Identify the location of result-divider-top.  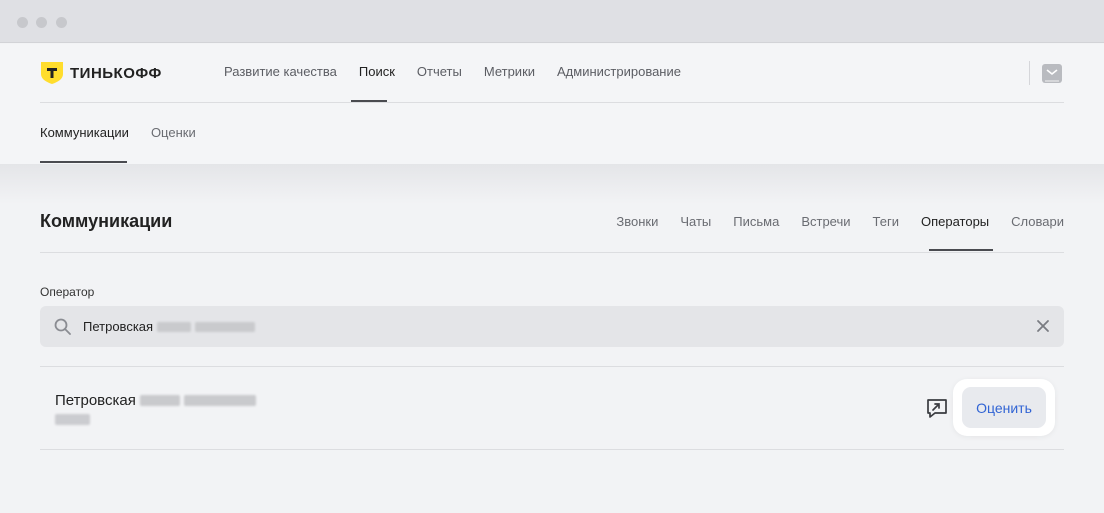
(552, 366).